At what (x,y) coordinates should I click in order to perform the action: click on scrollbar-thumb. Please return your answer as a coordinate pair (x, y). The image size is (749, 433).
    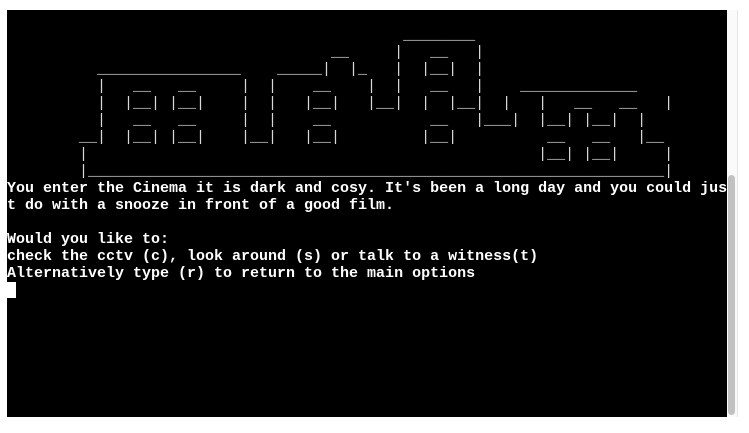
    Looking at the image, I should click on (731, 295).